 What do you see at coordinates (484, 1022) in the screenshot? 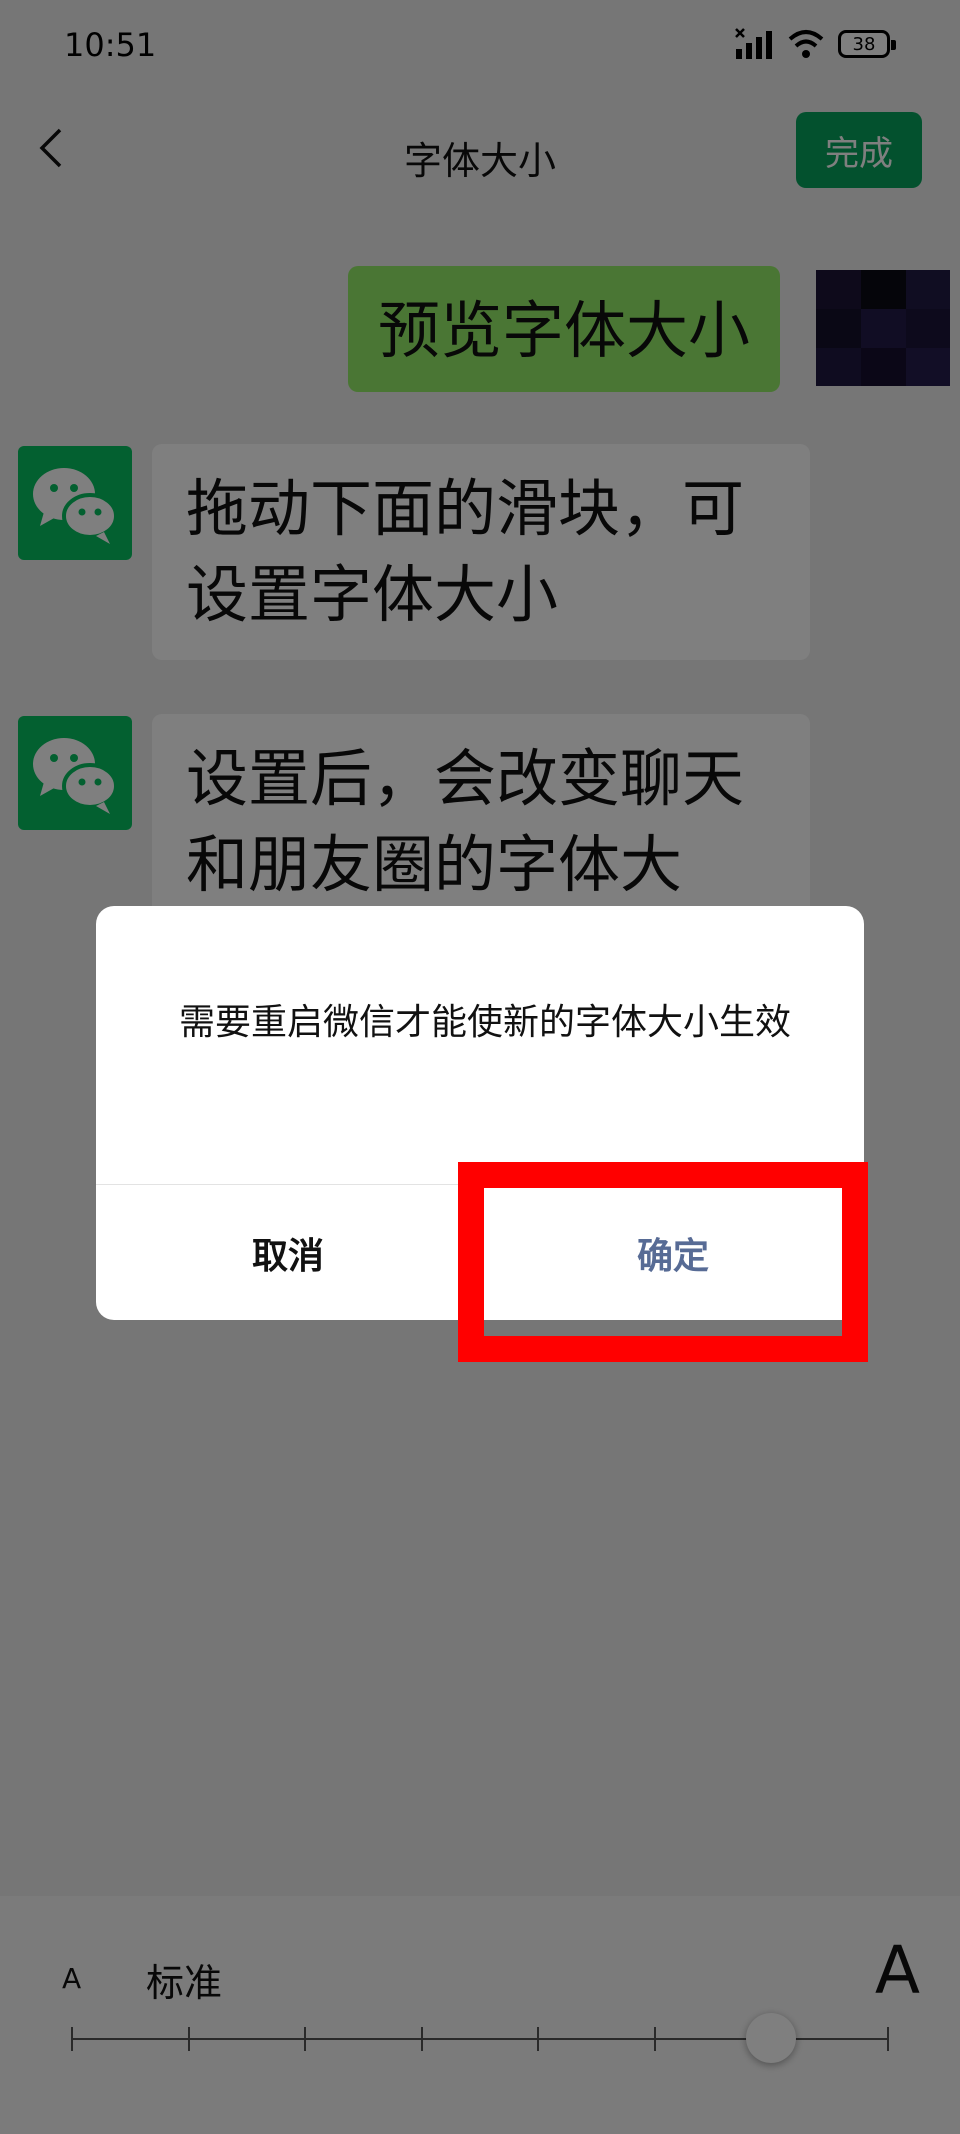
I see `dialog-message: 需要重启微信才能使新的字体大小生效` at bounding box center [484, 1022].